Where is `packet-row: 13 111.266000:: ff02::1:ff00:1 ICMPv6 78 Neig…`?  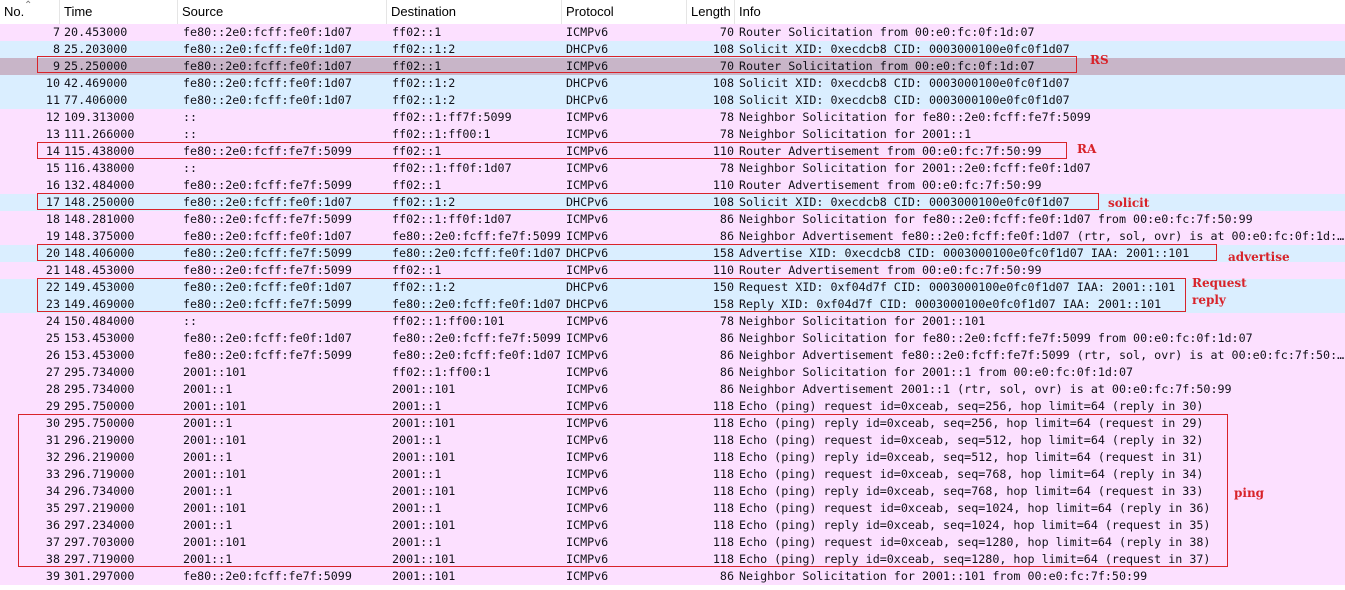
packet-row: 13 111.266000:: ff02::1:ff00:1 ICMPv6 78 Neig… is located at coordinates (672, 134).